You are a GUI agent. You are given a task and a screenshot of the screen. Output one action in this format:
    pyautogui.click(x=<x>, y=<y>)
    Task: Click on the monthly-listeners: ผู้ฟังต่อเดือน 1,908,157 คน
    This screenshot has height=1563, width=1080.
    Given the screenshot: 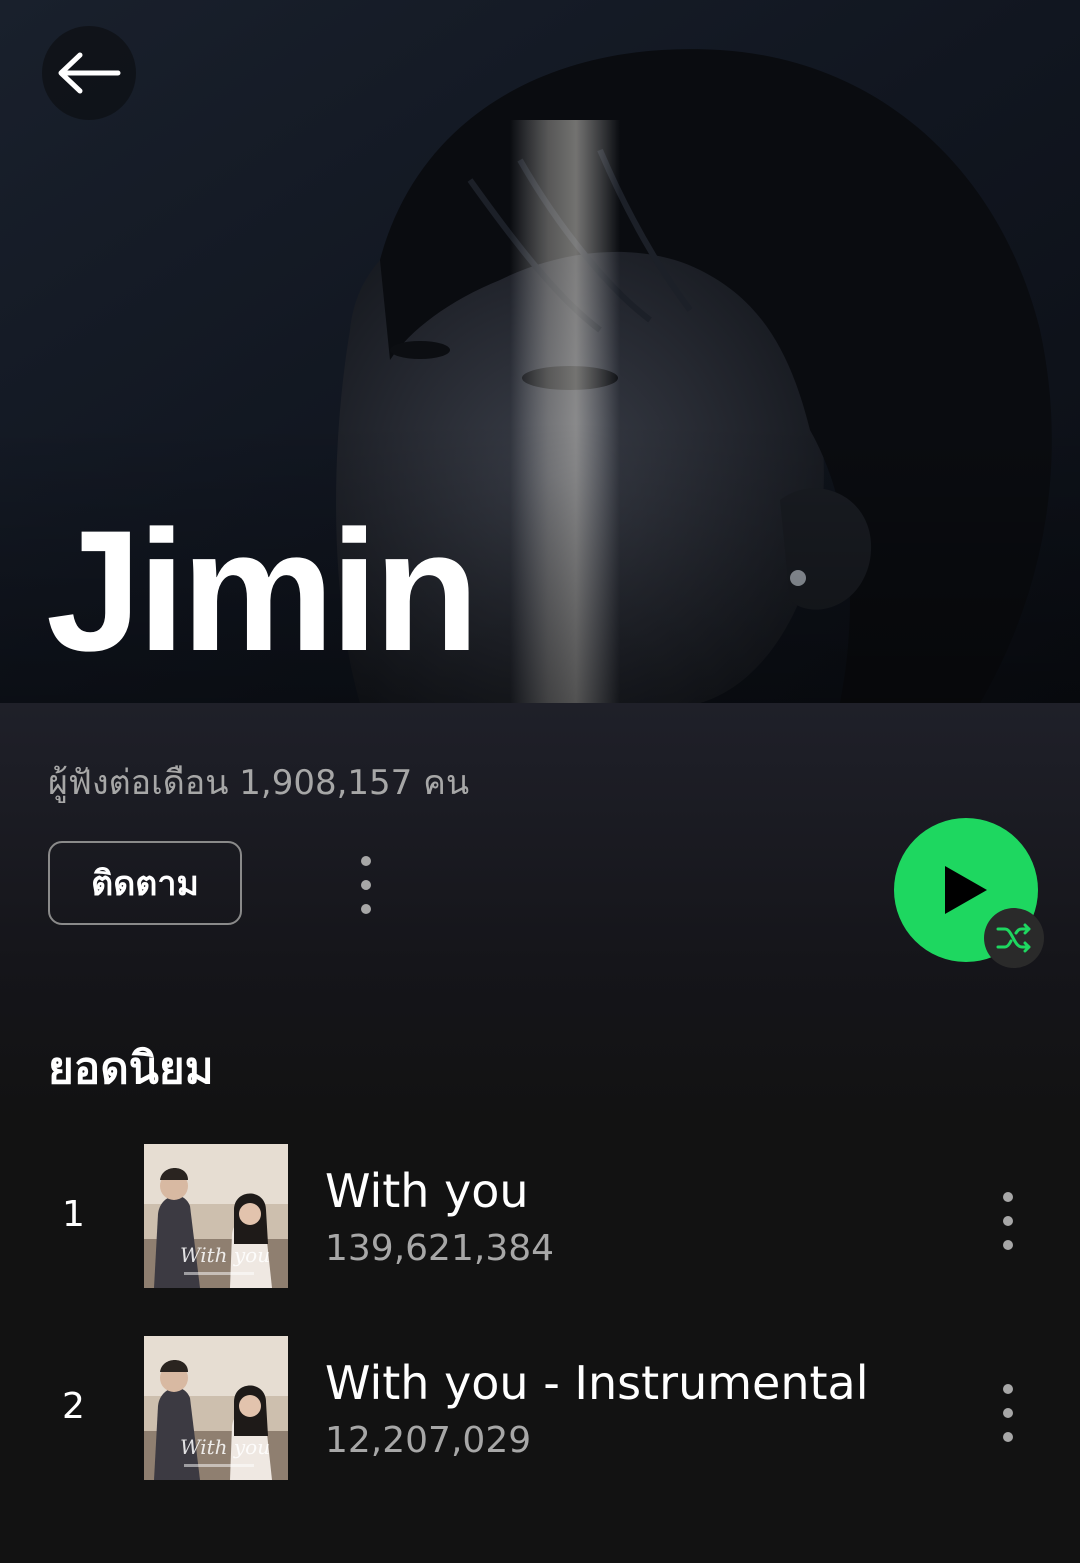 What is the action you would take?
    pyautogui.click(x=259, y=783)
    